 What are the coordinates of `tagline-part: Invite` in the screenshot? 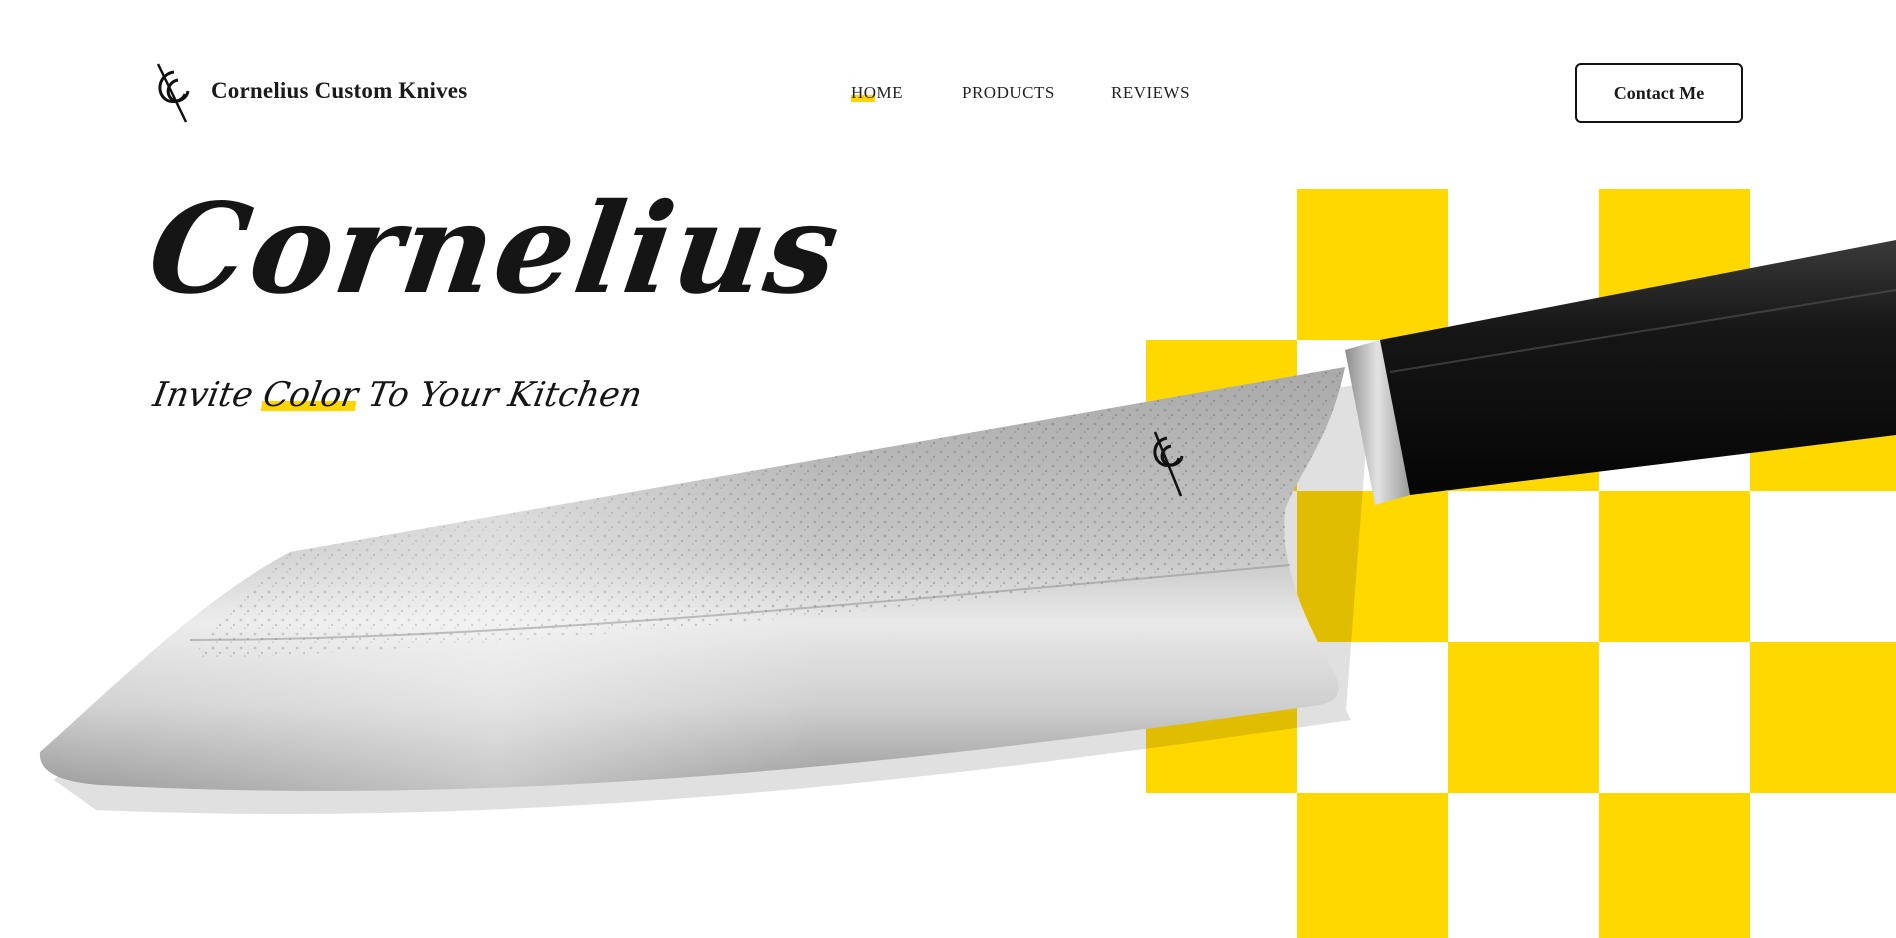 It's located at (209, 395).